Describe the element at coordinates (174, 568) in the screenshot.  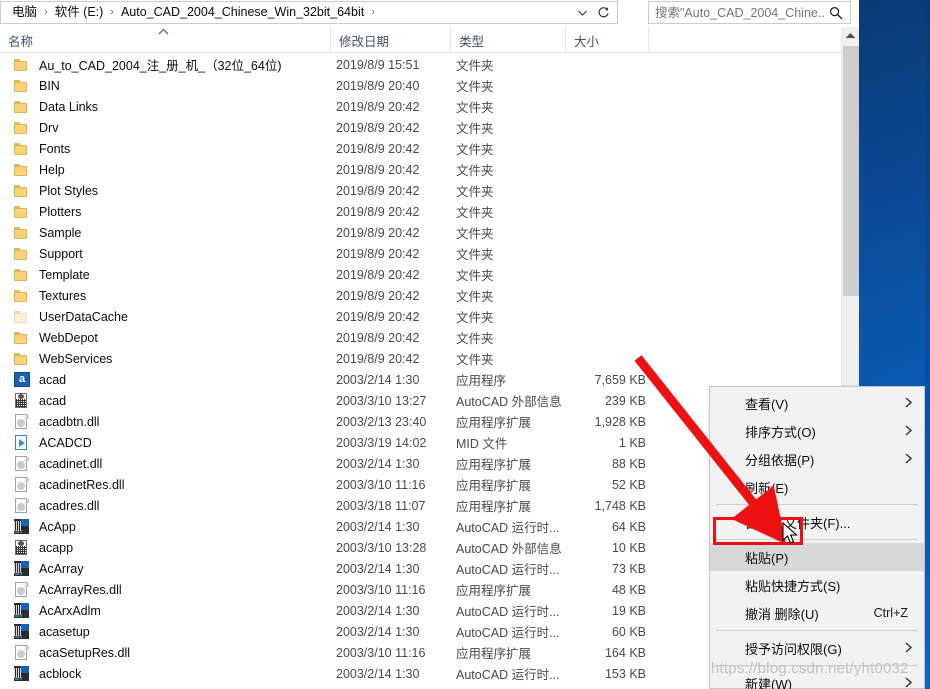
I see `file-name-cell: arx AcArray` at that location.